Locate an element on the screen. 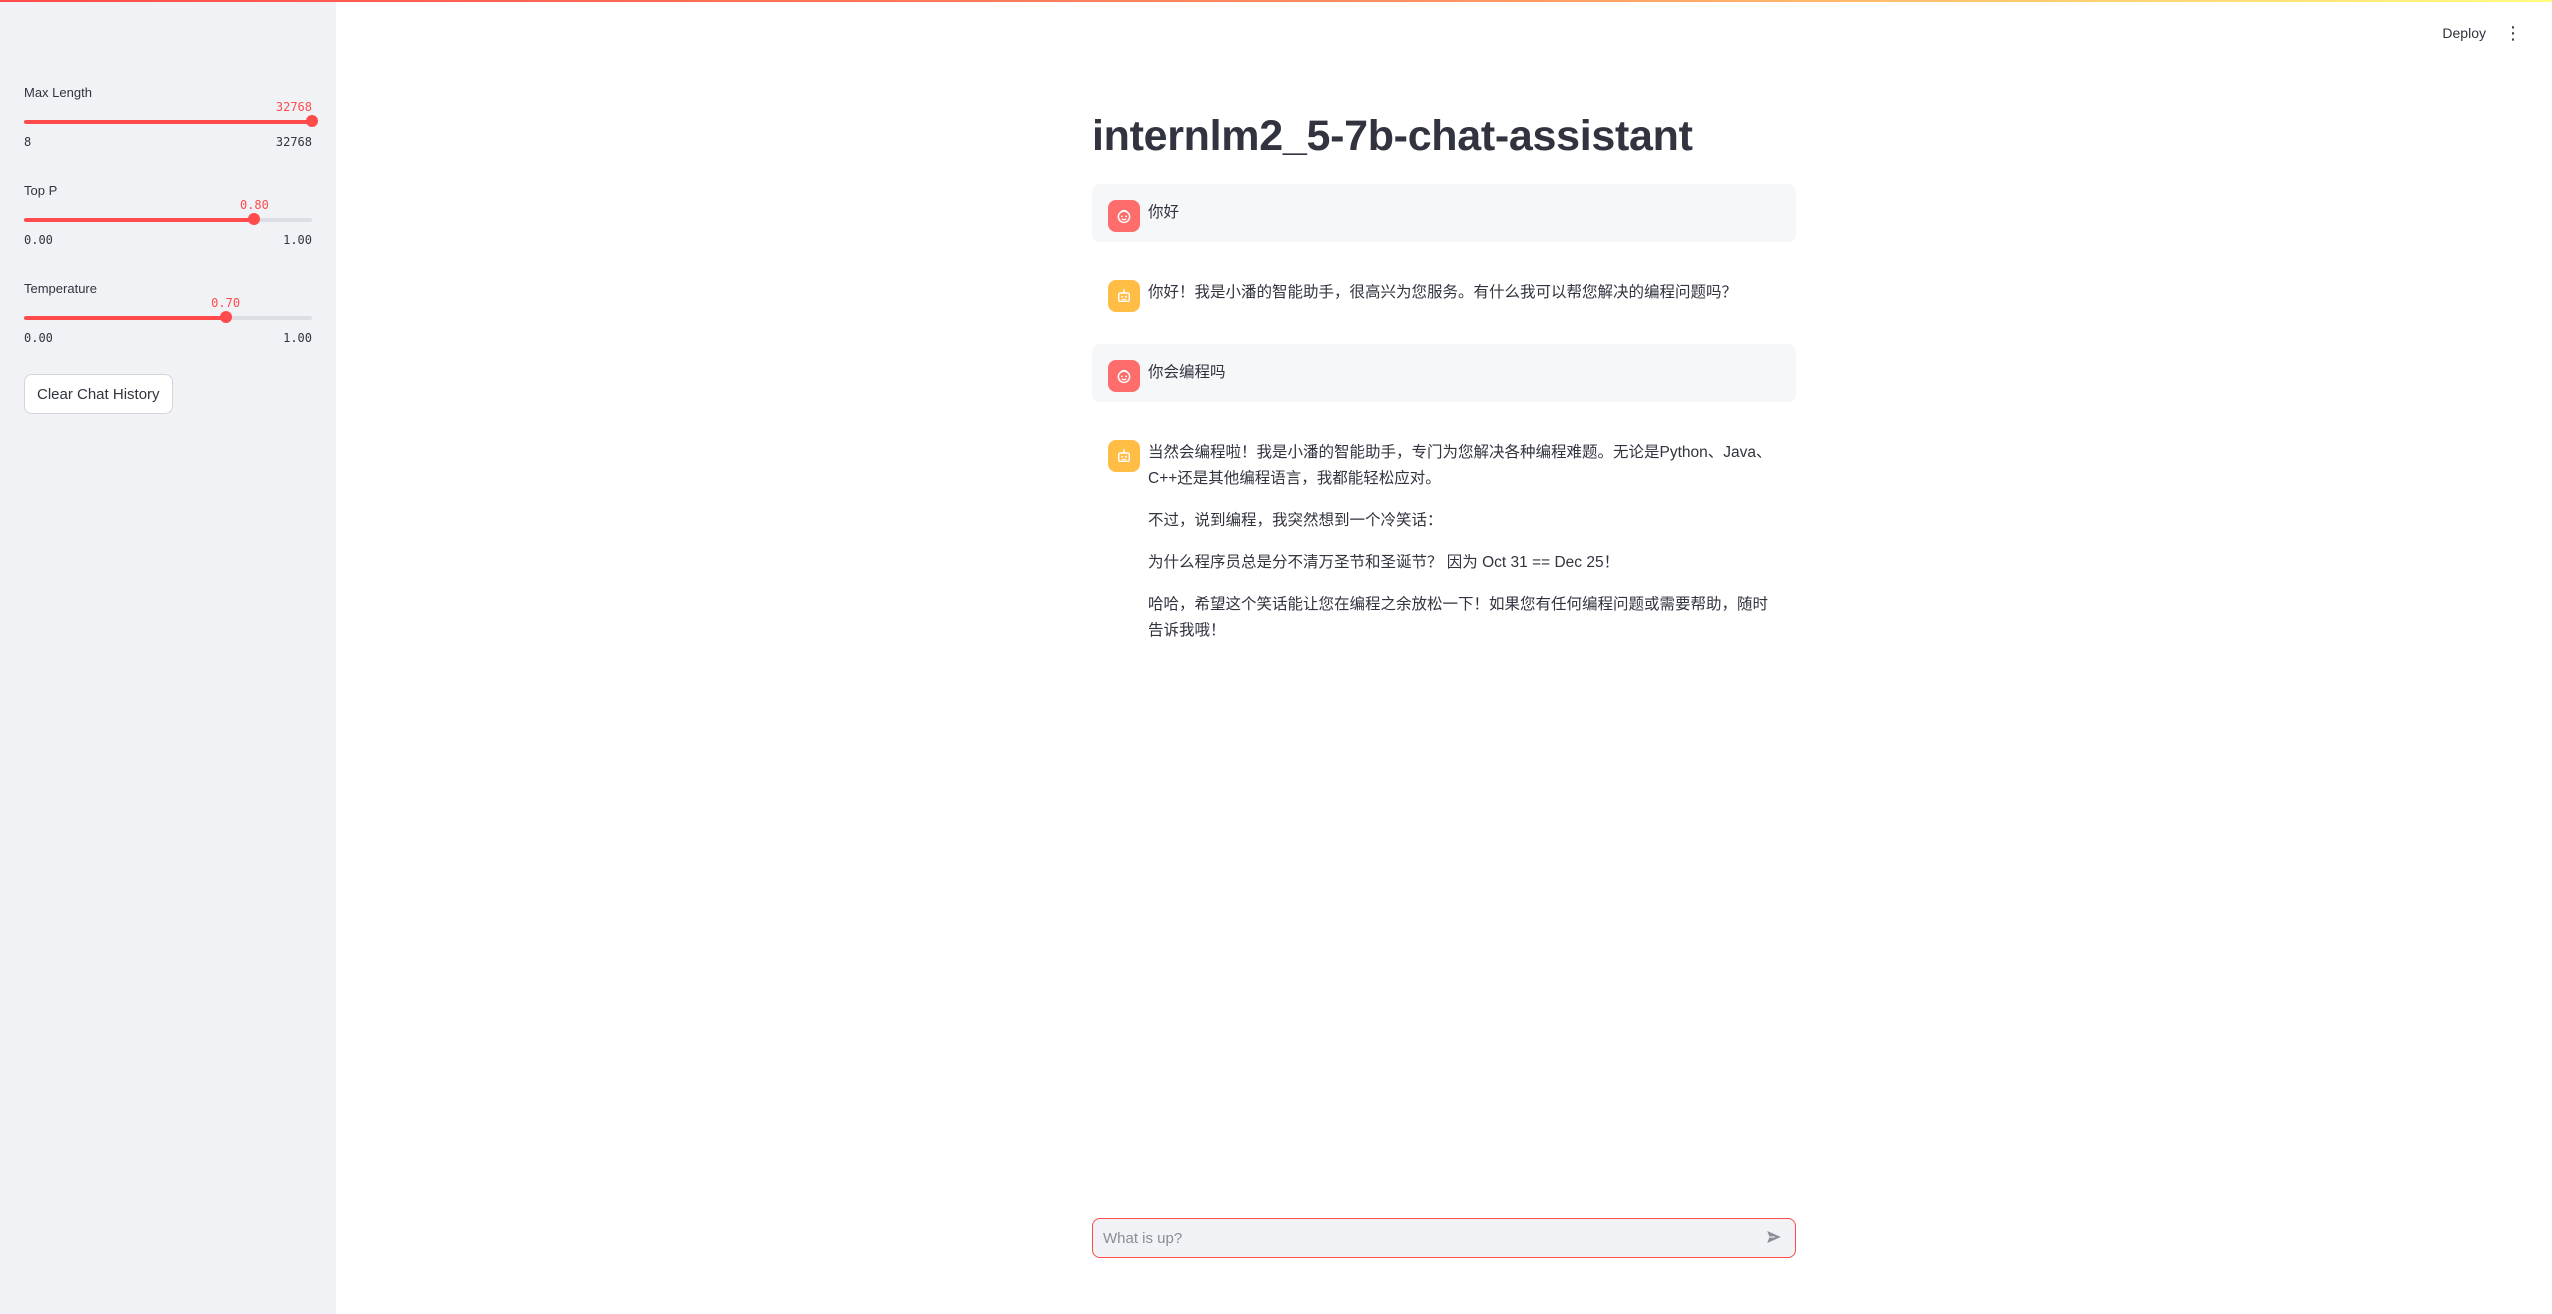 The width and height of the screenshot is (2552, 1314). slider-current-value: 0.70 is located at coordinates (226, 303).